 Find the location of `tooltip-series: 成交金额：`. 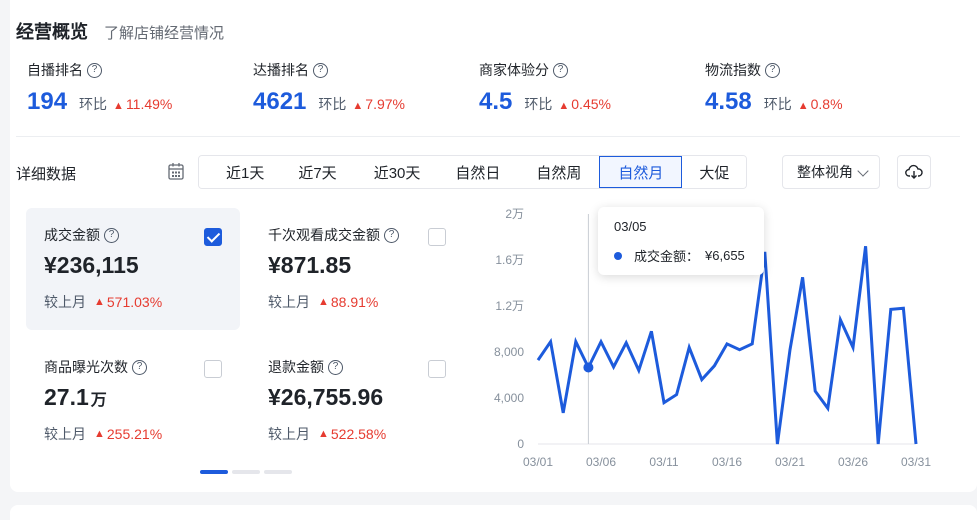

tooltip-series: 成交金额： is located at coordinates (667, 256).